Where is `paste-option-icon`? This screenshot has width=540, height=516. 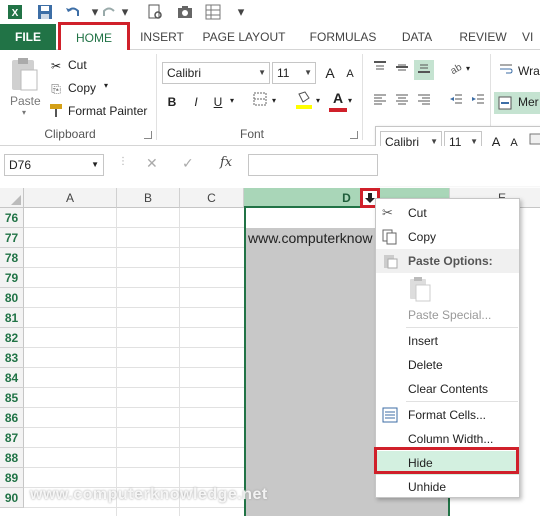
paste-option-icon is located at coordinates (420, 289).